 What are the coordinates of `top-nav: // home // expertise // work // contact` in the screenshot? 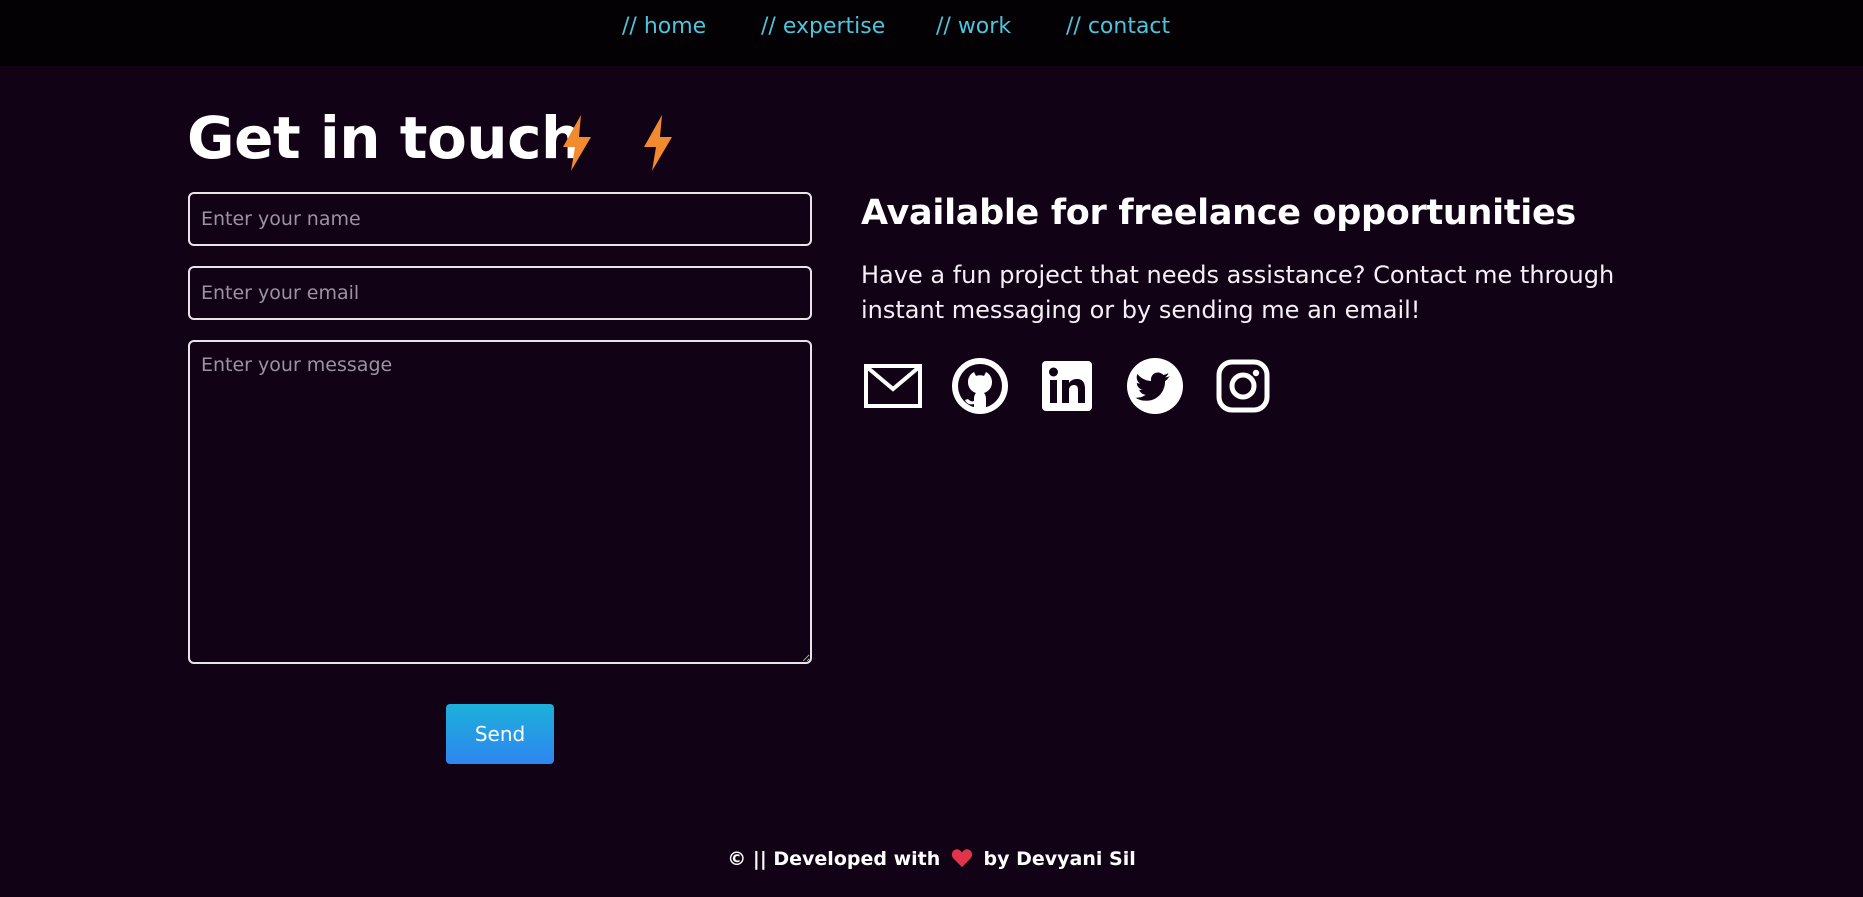 It's located at (931, 33).